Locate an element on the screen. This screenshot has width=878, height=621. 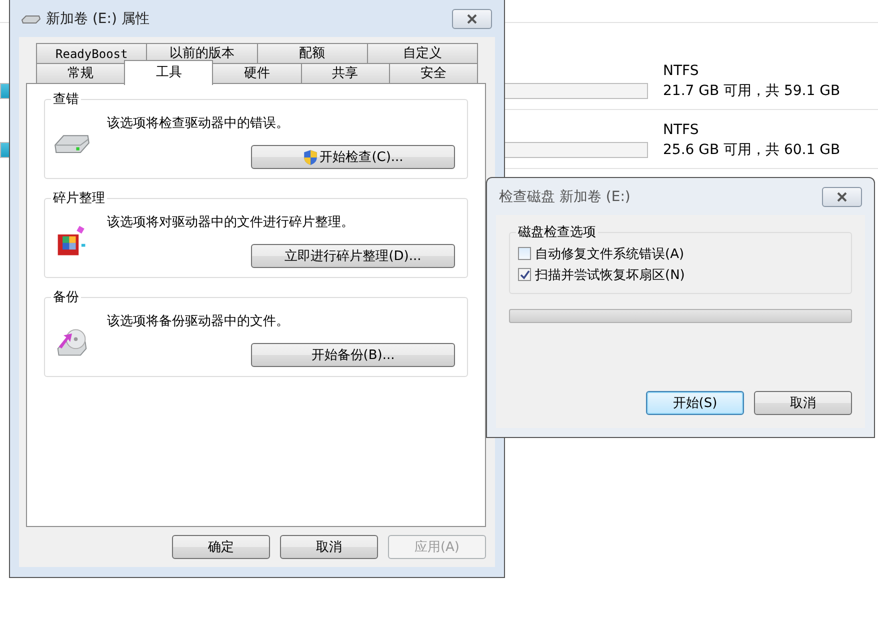
tab: 安全 is located at coordinates (433, 73).